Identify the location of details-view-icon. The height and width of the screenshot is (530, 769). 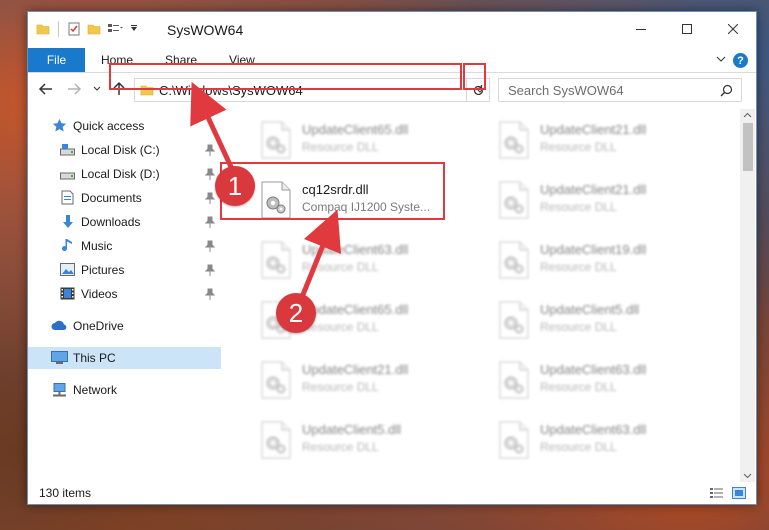
(716, 493).